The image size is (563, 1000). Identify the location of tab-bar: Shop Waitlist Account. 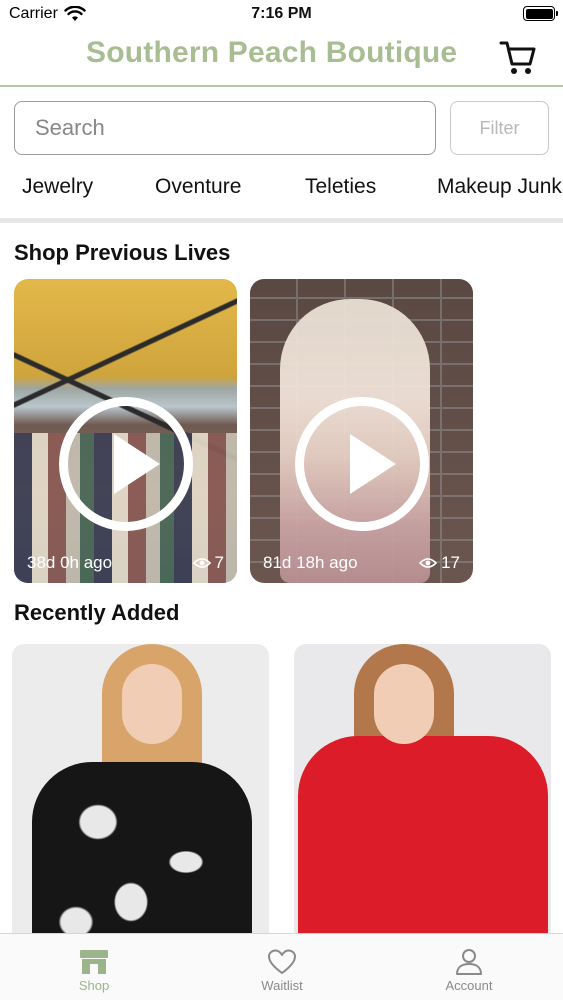
(281, 966).